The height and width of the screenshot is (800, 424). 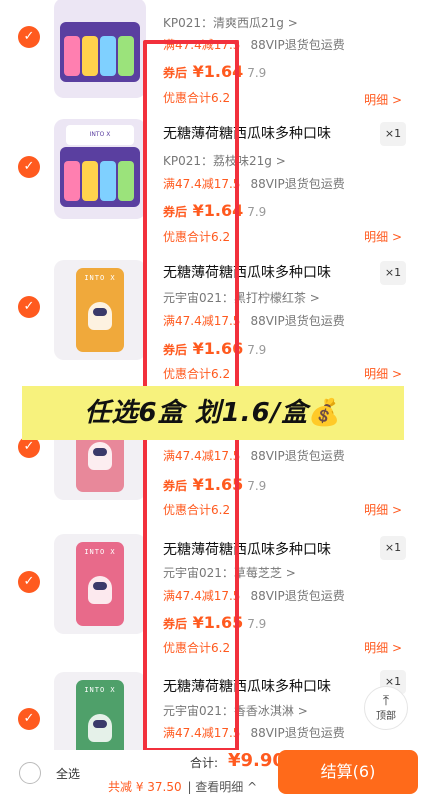 I want to click on view-detail-link: | 查看明细 ^, so click(x=222, y=787).